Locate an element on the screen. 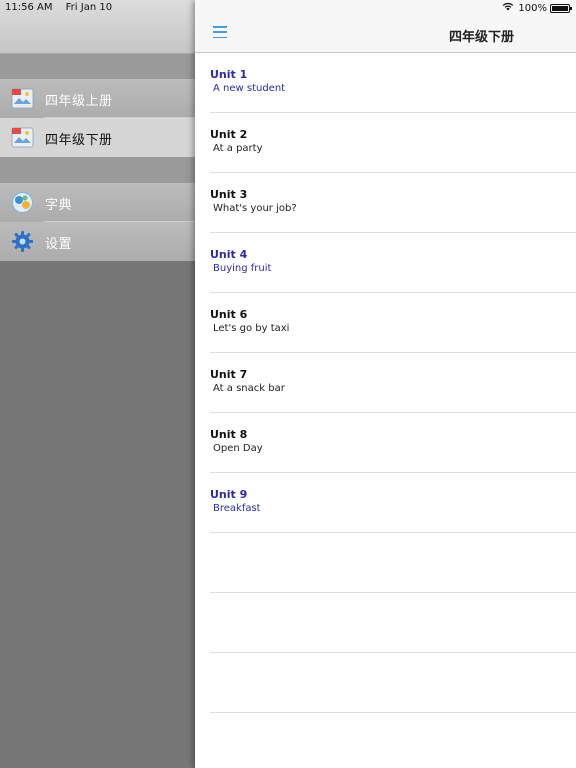  unit-subtitle: Open Day is located at coordinates (238, 448).